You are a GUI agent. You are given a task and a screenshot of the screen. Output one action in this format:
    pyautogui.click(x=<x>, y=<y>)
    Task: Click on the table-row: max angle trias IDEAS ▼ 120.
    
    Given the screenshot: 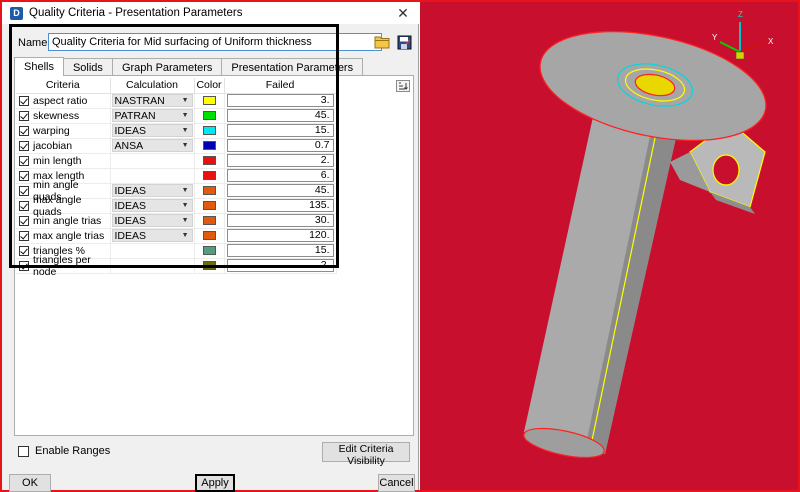 What is the action you would take?
    pyautogui.click(x=176, y=236)
    